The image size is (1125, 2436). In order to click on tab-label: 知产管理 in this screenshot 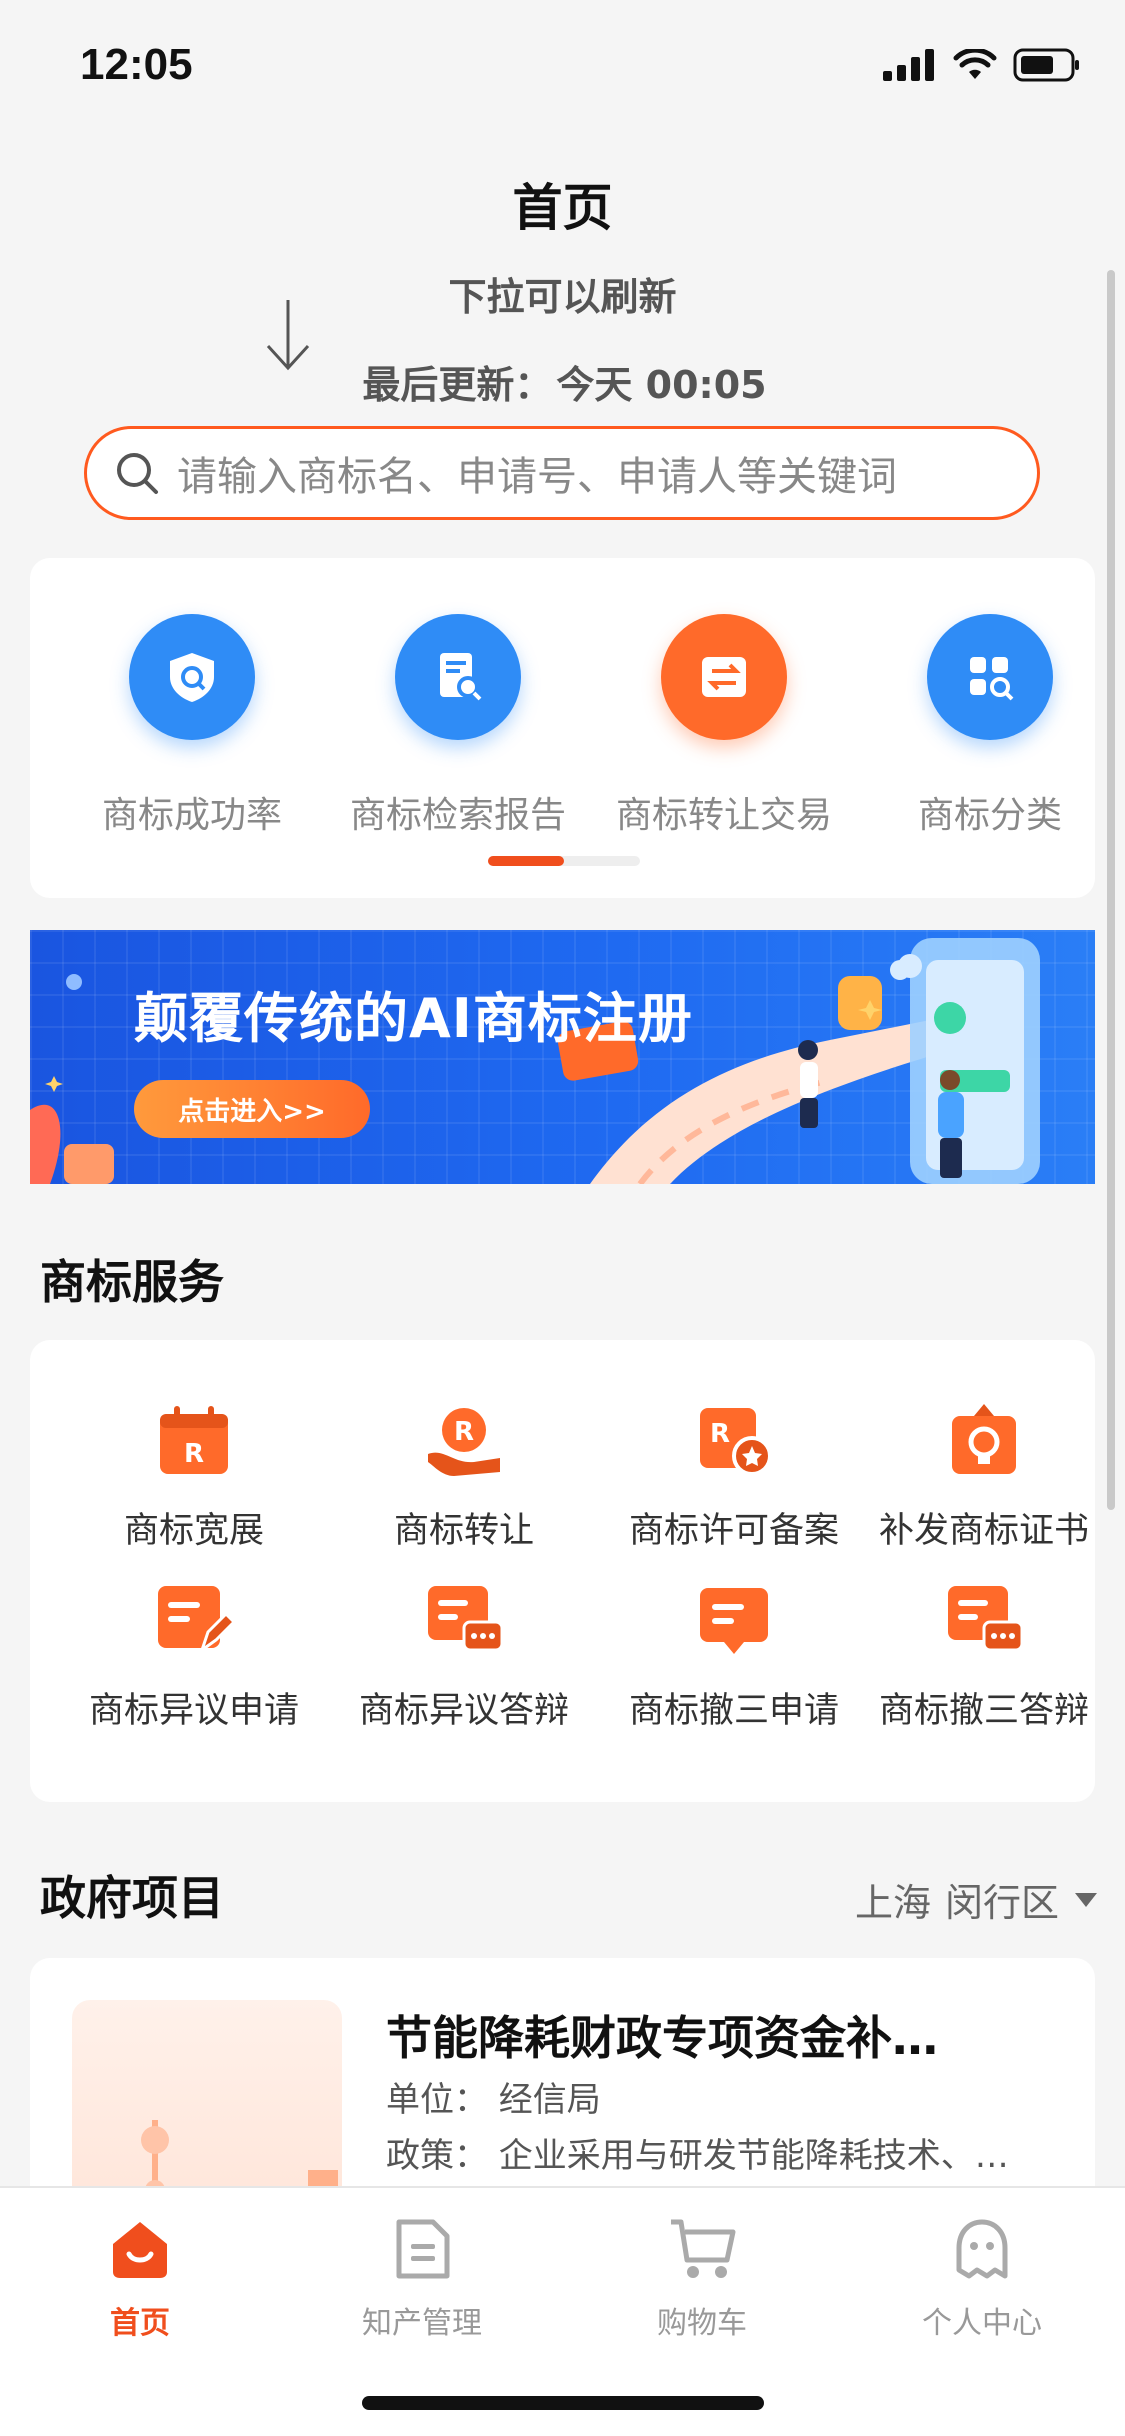, I will do `click(422, 2323)`.